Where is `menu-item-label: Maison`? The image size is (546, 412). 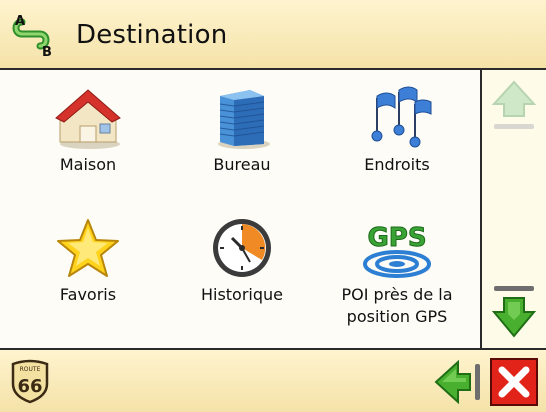
menu-item-label: Maison is located at coordinates (88, 164).